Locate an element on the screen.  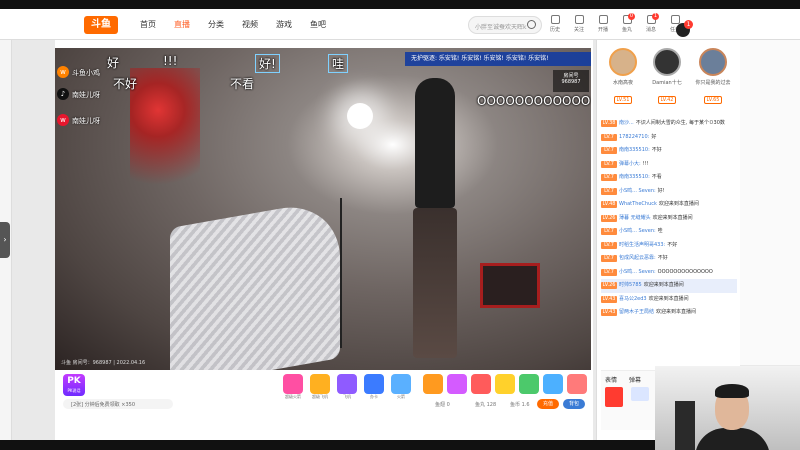
message-badge: 1 is located at coordinates (655, 16).